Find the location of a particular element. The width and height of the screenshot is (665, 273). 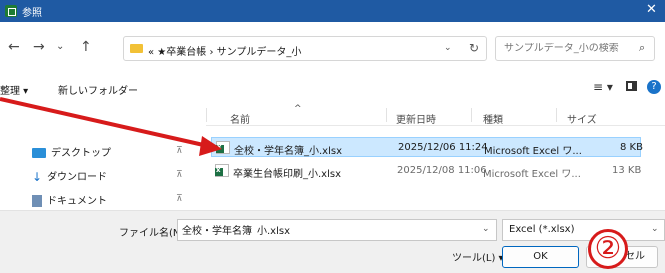

file-modified: 2025/12/08 11:06 is located at coordinates (442, 170).